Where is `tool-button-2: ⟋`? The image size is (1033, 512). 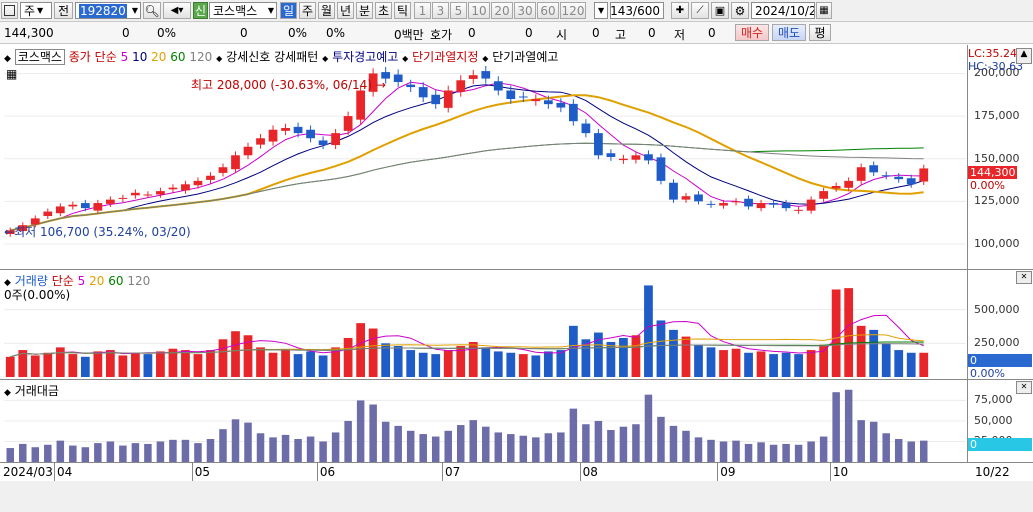 tool-button-2: ⟋ is located at coordinates (700, 10).